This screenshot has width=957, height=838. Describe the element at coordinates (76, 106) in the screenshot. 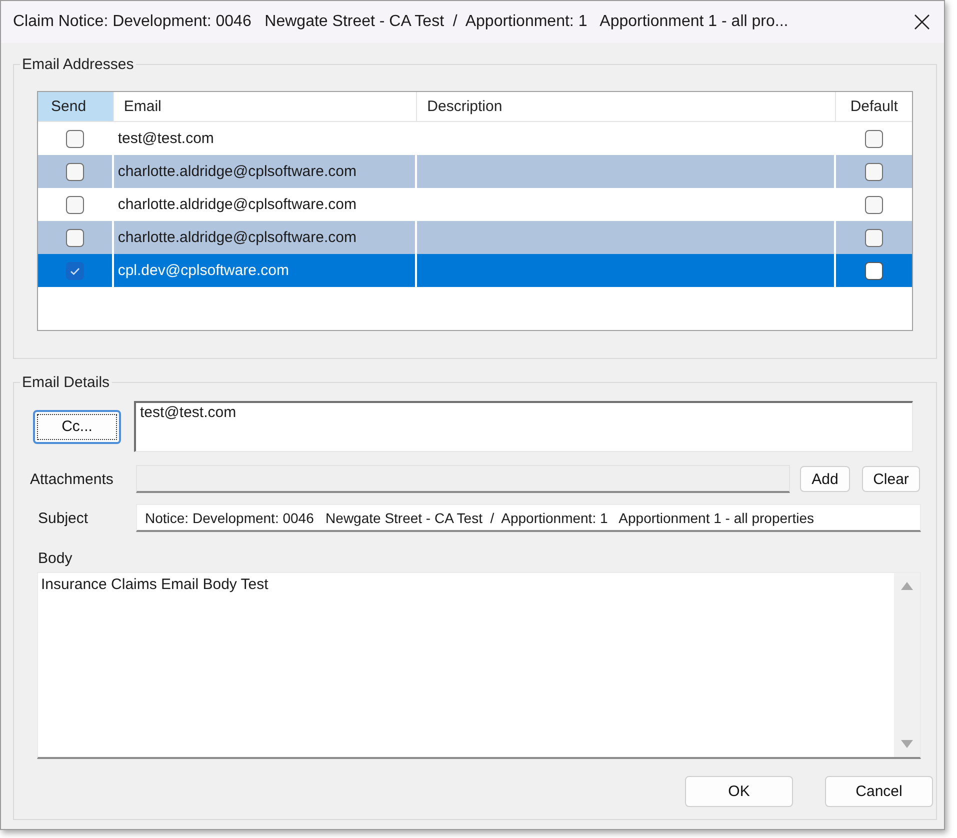

I see `column-header: Send` at that location.